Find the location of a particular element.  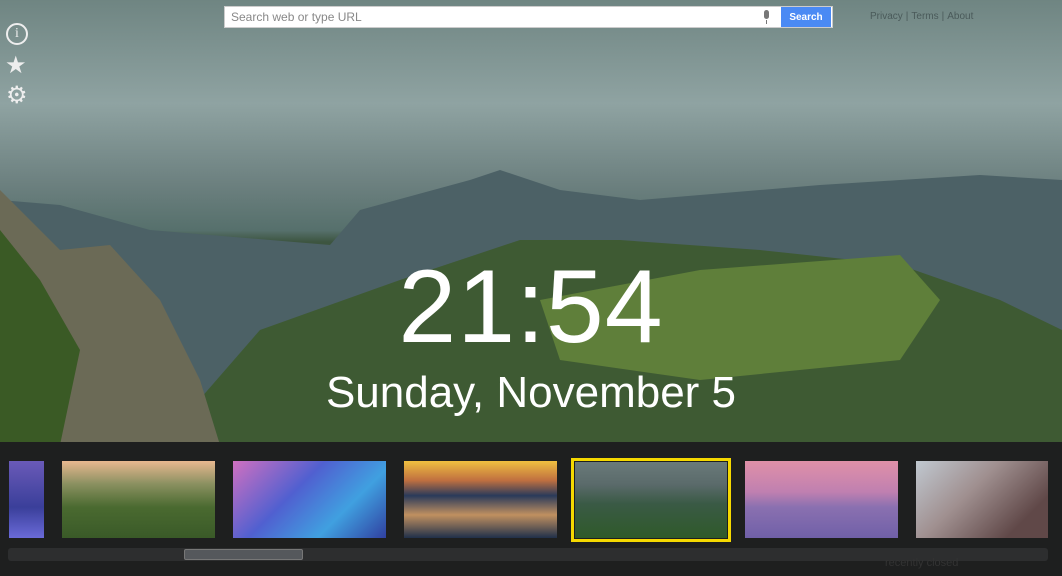

gallery-scrollbar-thumb is located at coordinates (243, 554).